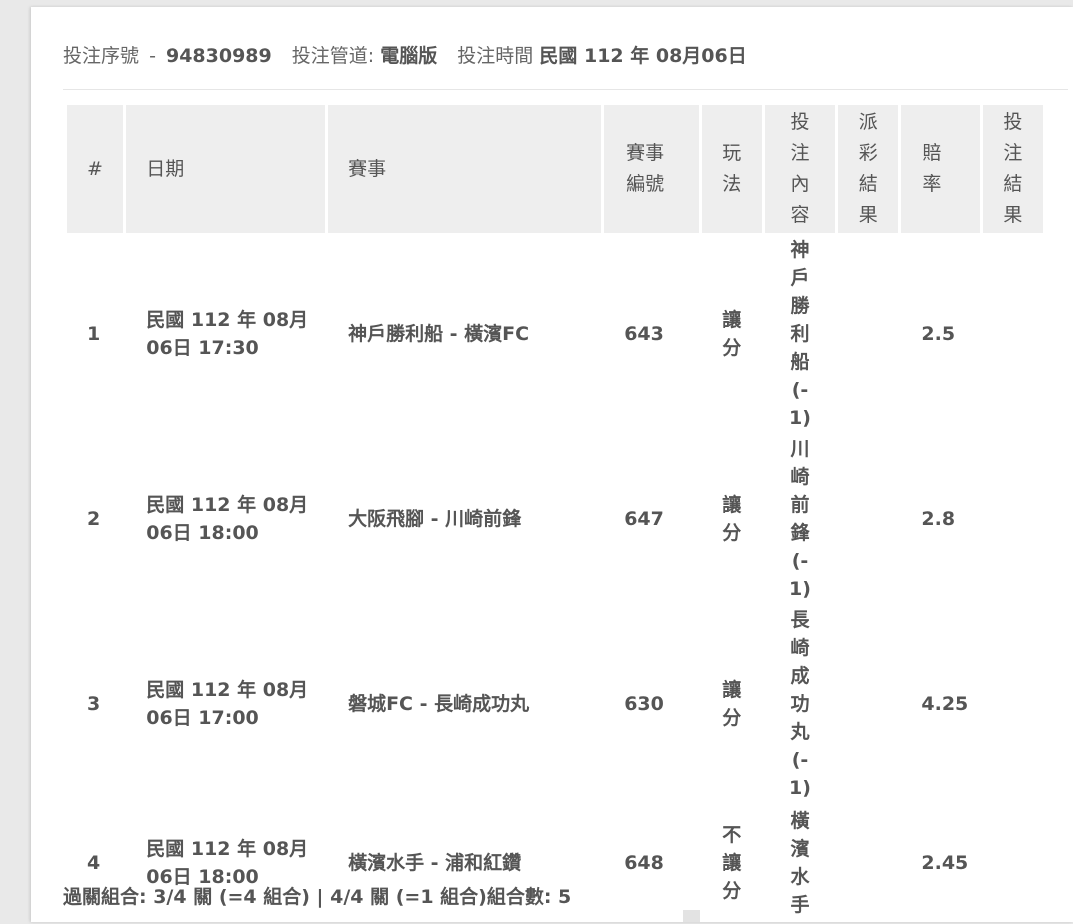  Describe the element at coordinates (938, 334) in the screenshot. I see `row-odds: 2.5` at that location.